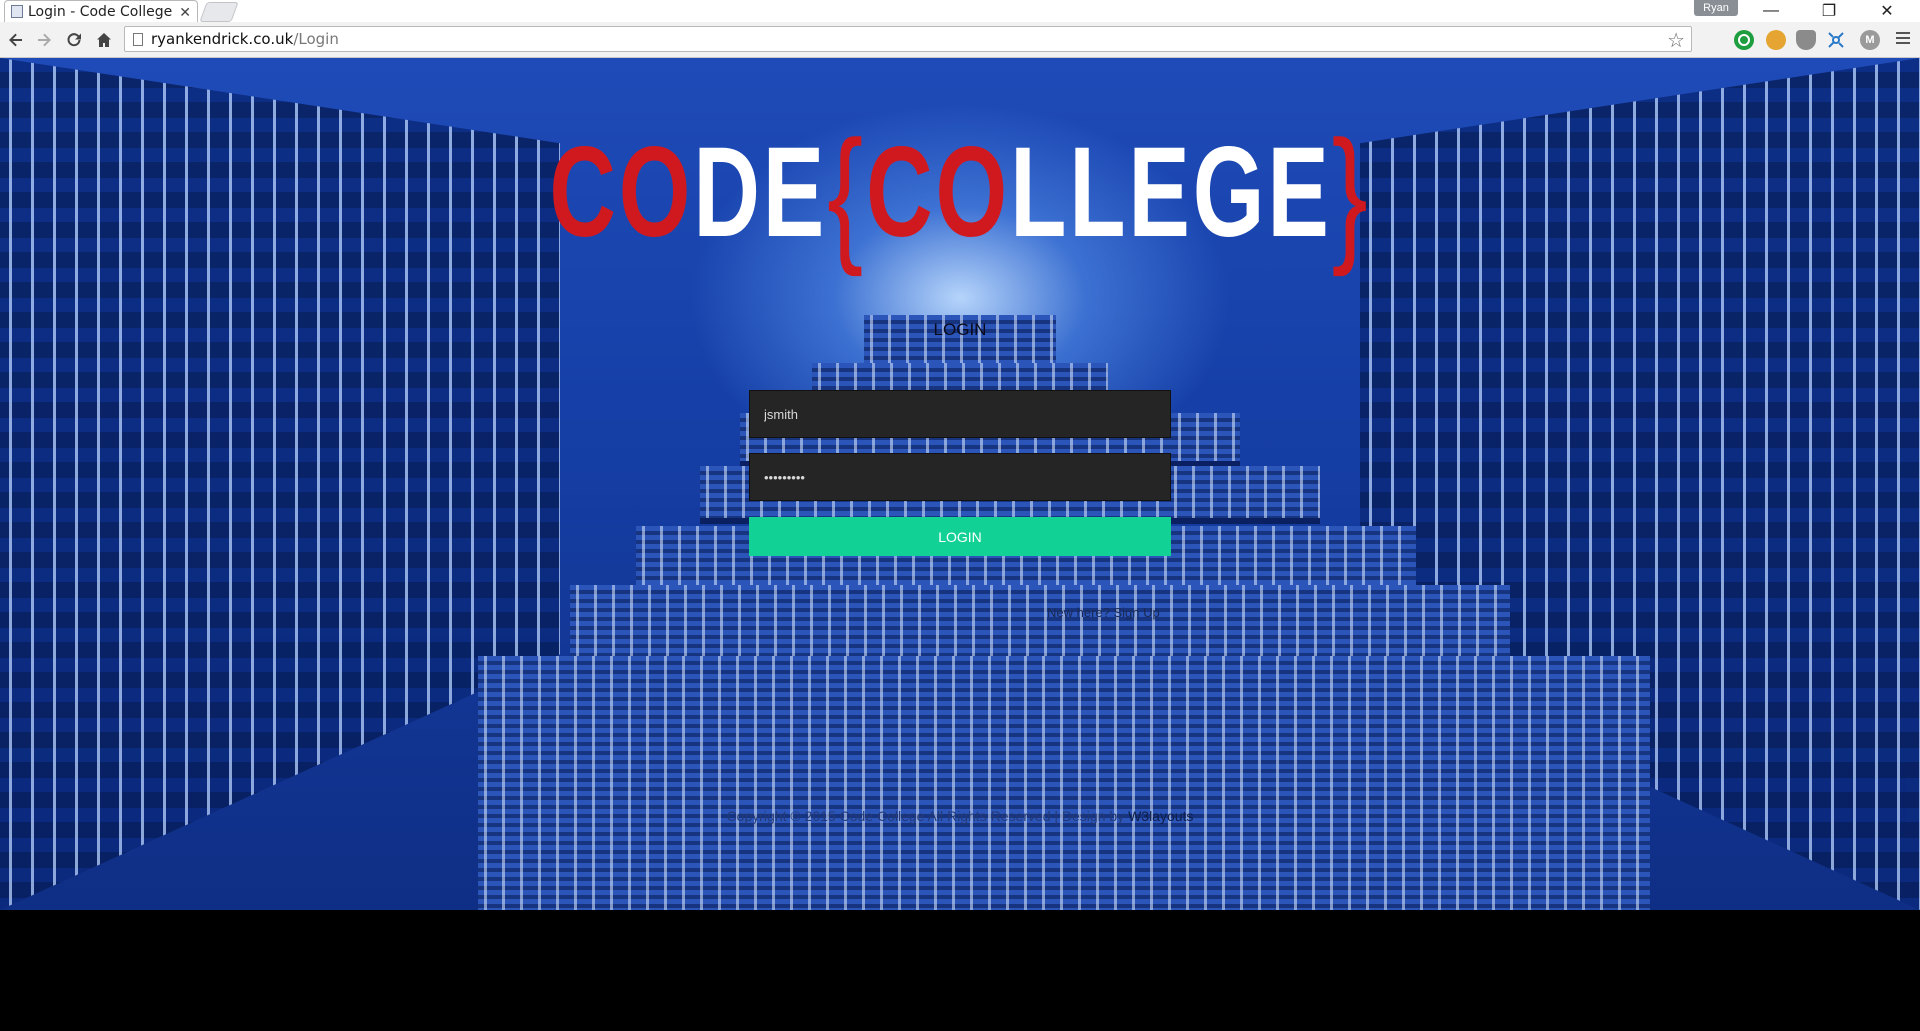 The width and height of the screenshot is (1920, 1031). Describe the element at coordinates (960, 477) in the screenshot. I see `password-input` at that location.